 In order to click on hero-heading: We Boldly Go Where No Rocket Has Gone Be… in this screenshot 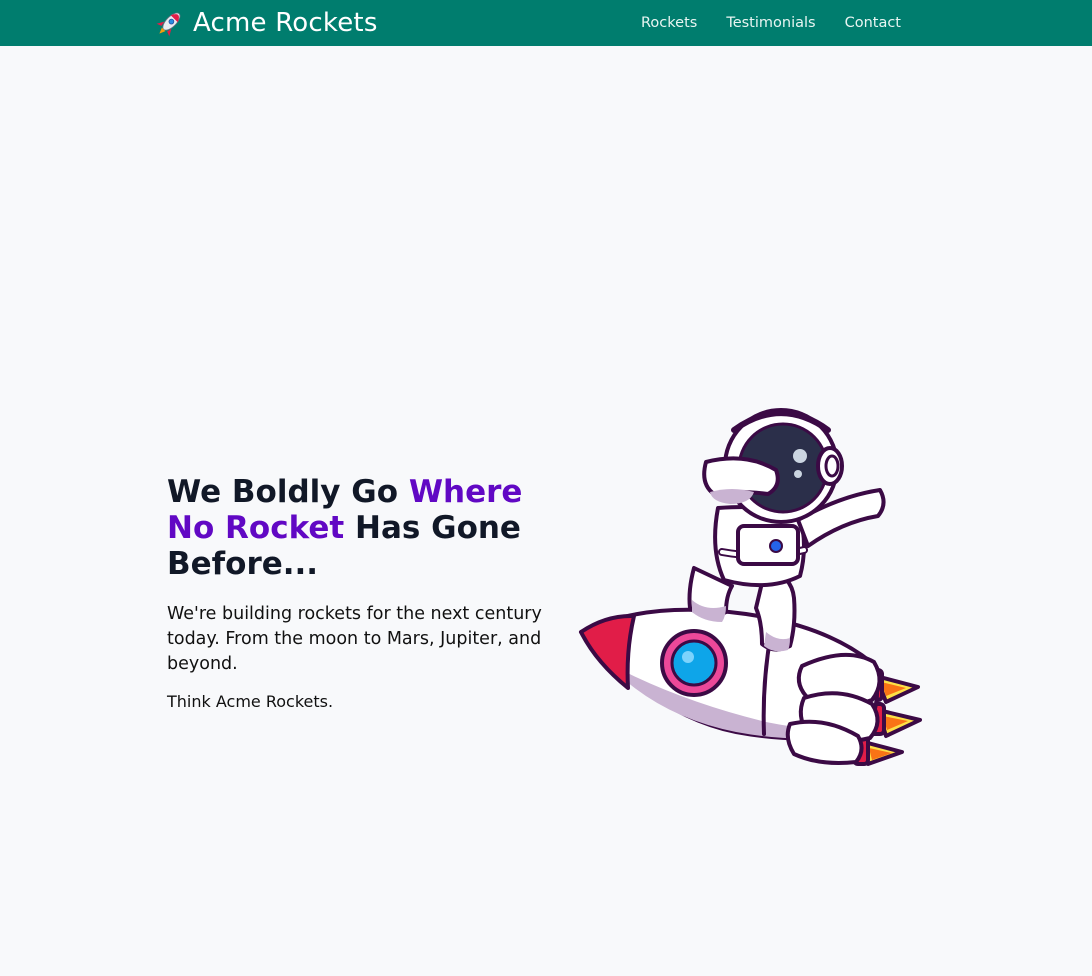, I will do `click(357, 528)`.